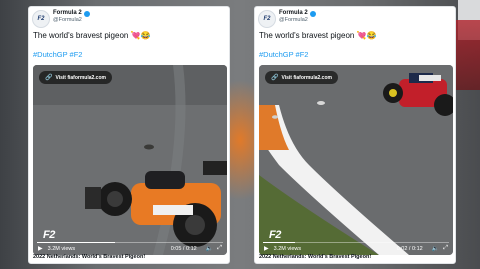 This screenshot has height=269, width=480. Describe the element at coordinates (409, 248) in the screenshot. I see `video-time: 0:02 / 0:12` at that location.